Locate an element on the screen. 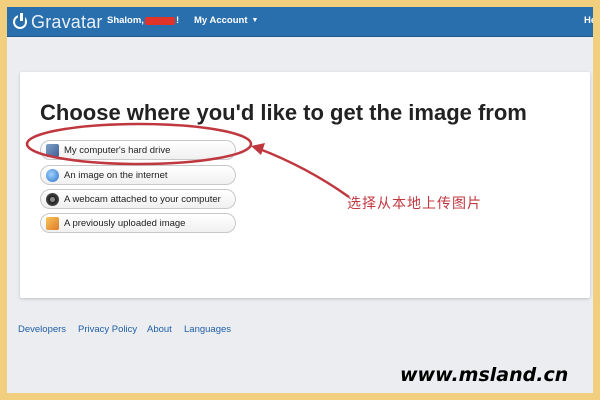 Image resolution: width=600 pixels, height=400 pixels. annotation-circle is located at coordinates (139, 144).